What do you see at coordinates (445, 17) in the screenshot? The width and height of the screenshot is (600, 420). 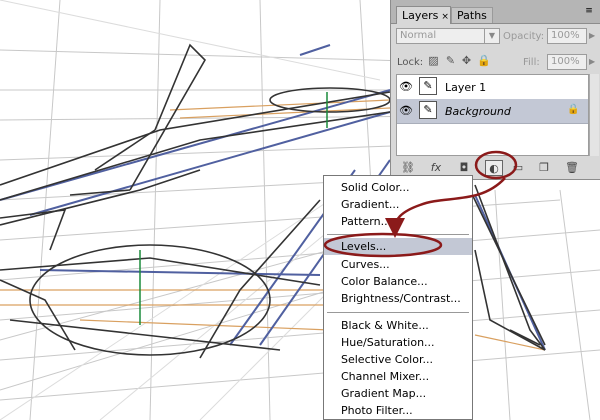 I see `close-icon: ×` at bounding box center [445, 17].